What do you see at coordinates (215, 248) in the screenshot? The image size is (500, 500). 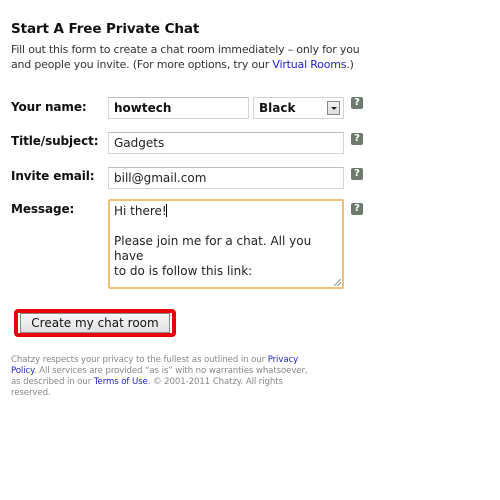 I see `message-line-3: Please join me for a chat. All you have` at bounding box center [215, 248].